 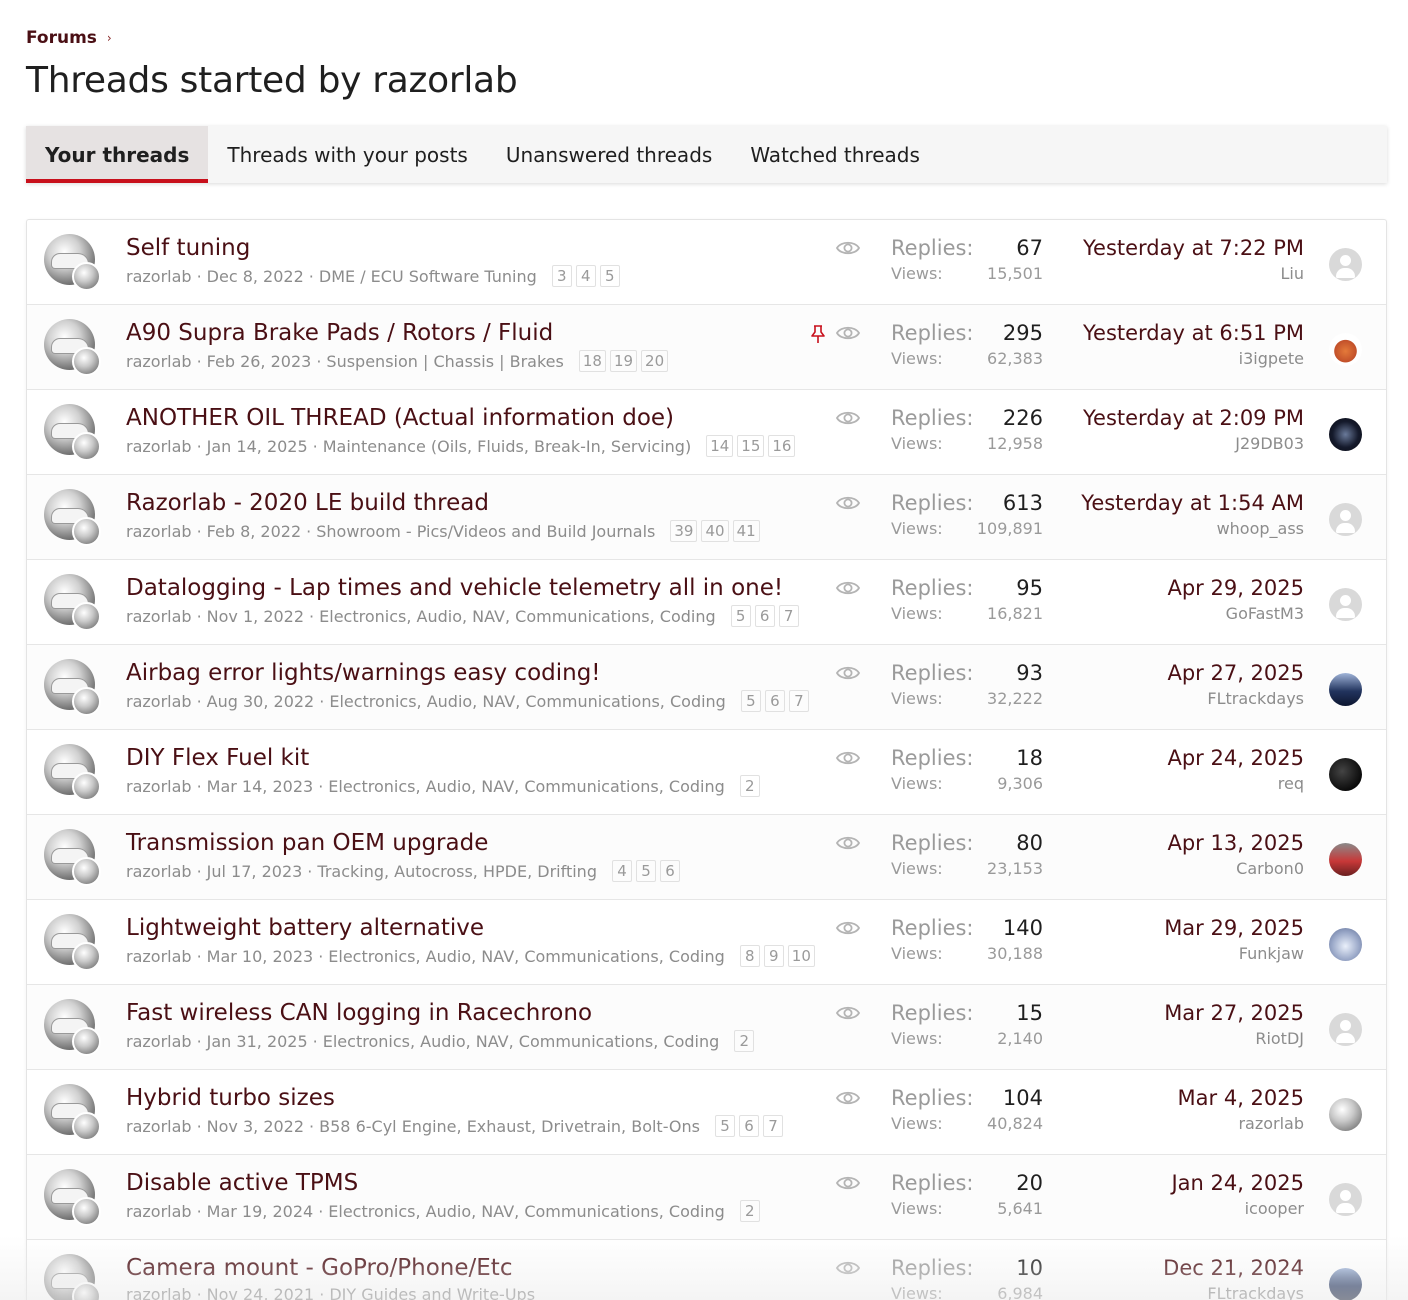 What do you see at coordinates (305, 928) in the screenshot?
I see `thread-title: Lightweight battery alternative` at bounding box center [305, 928].